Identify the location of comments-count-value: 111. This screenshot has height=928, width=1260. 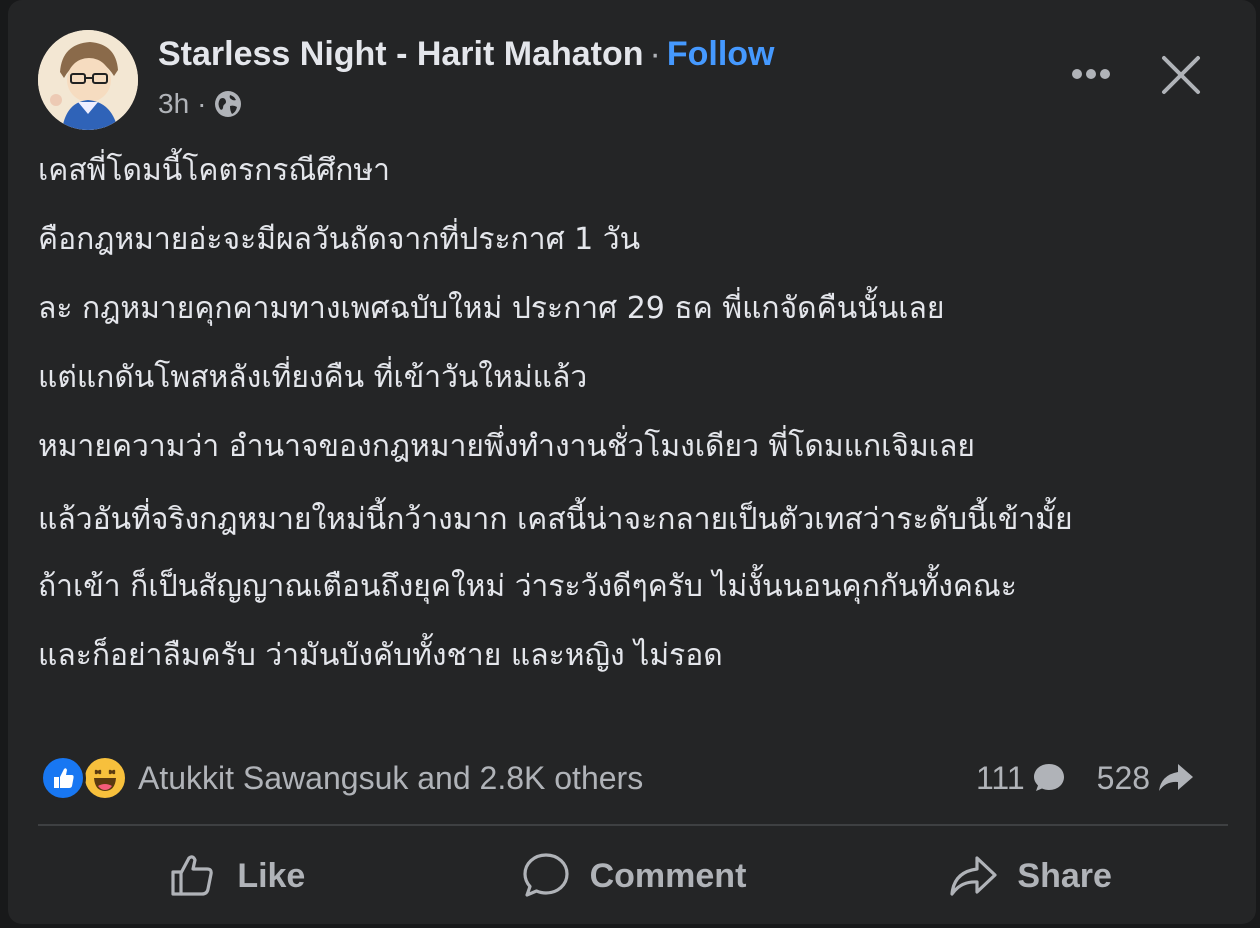
(1000, 777).